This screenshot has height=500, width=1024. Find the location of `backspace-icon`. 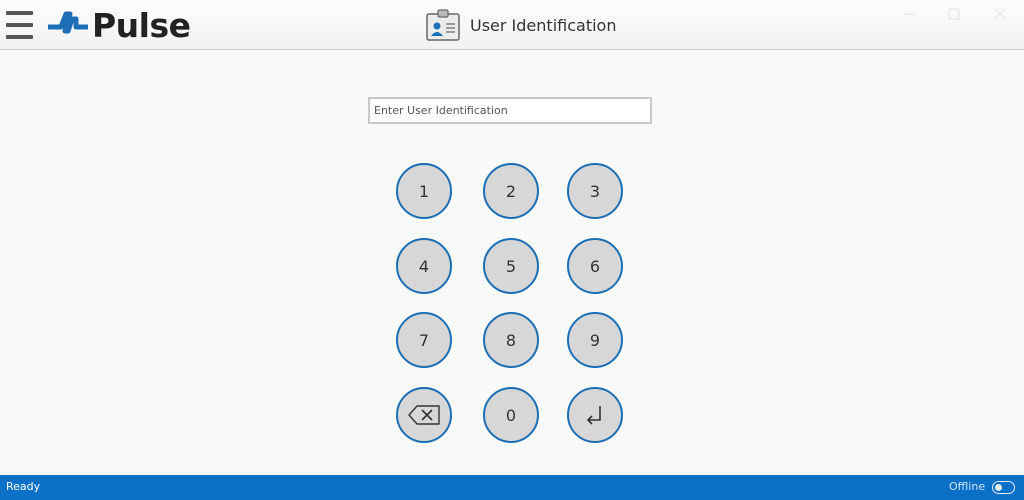

backspace-icon is located at coordinates (424, 415).